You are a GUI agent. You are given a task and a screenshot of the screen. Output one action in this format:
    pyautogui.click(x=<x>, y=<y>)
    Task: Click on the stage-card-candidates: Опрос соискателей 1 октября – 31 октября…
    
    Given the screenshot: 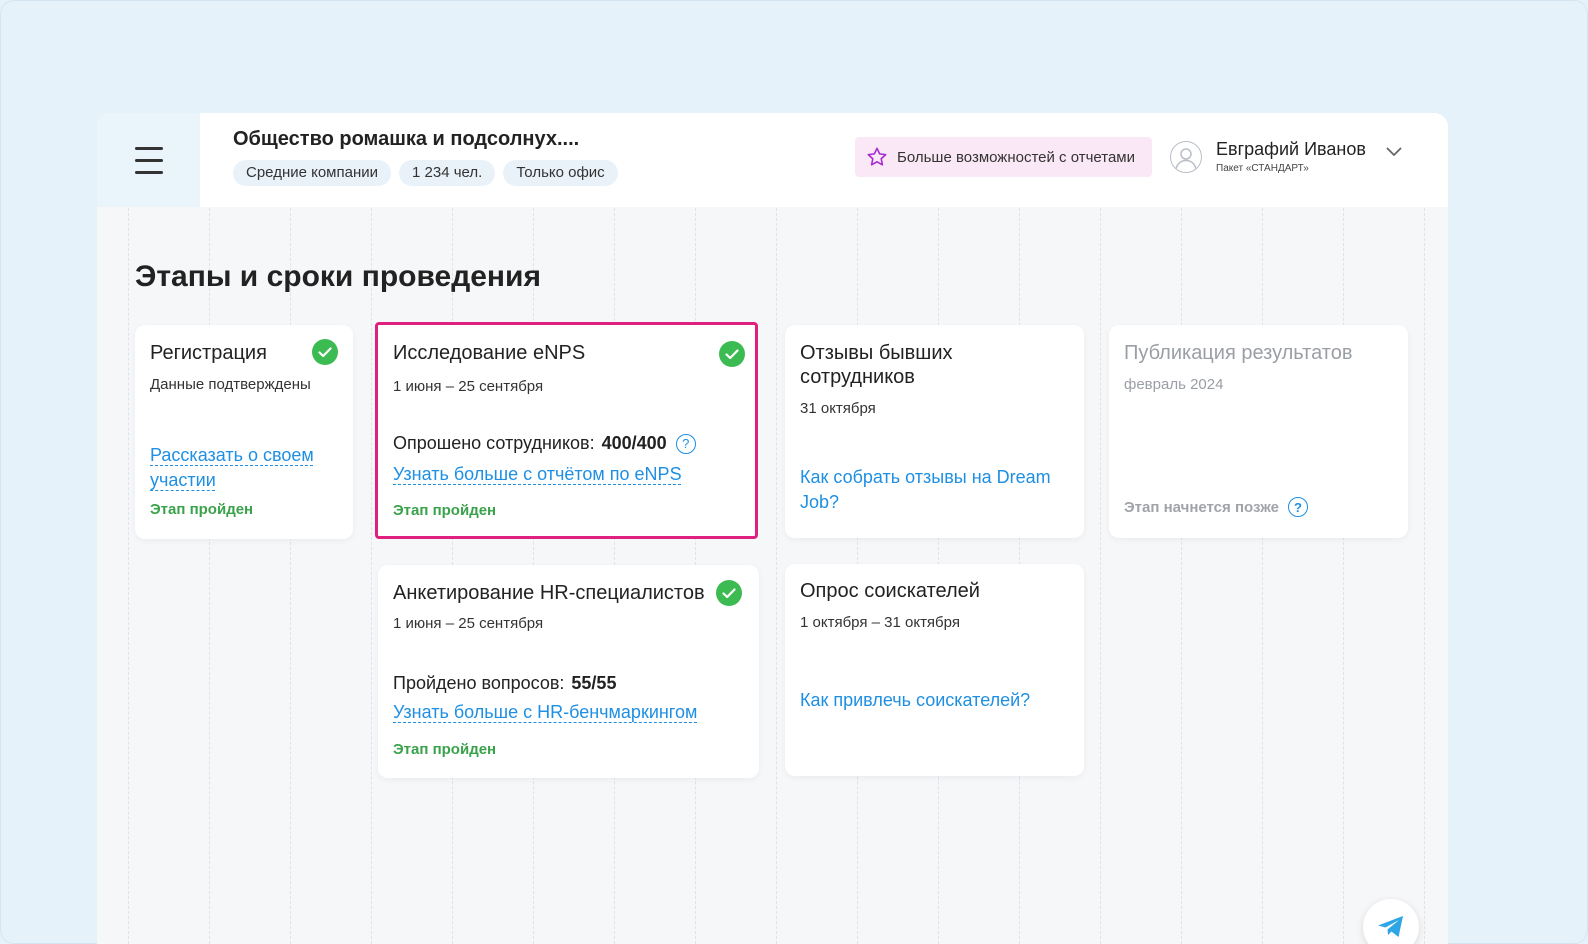 What is the action you would take?
    pyautogui.click(x=934, y=670)
    